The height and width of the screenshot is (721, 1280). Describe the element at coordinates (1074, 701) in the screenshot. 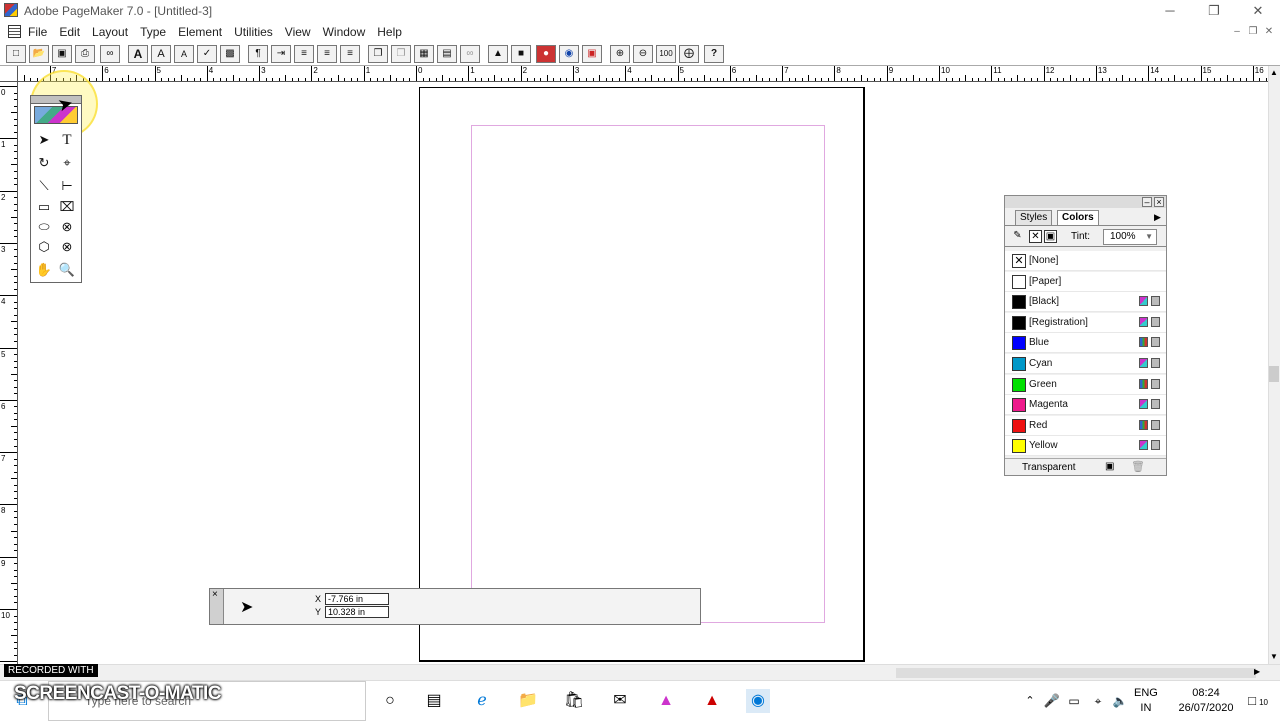

I see `battery-icon: ▭` at that location.